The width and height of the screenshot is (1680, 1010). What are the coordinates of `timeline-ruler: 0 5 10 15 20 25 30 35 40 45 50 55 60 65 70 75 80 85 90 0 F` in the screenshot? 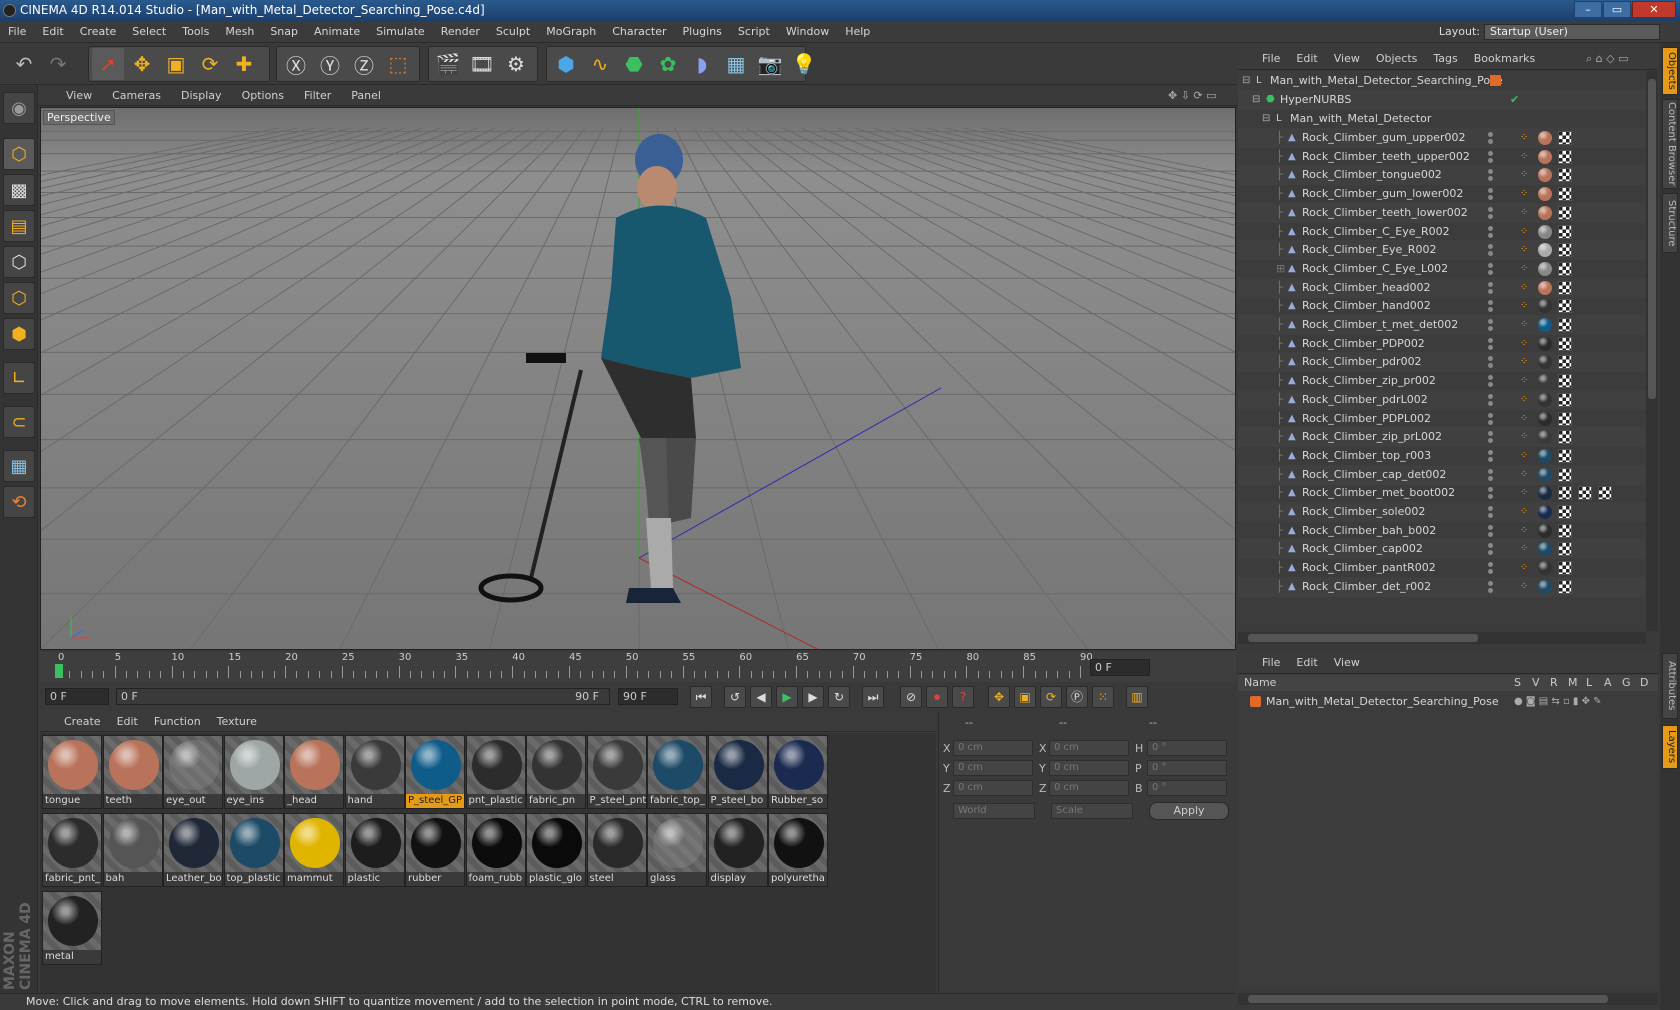 It's located at (638, 667).